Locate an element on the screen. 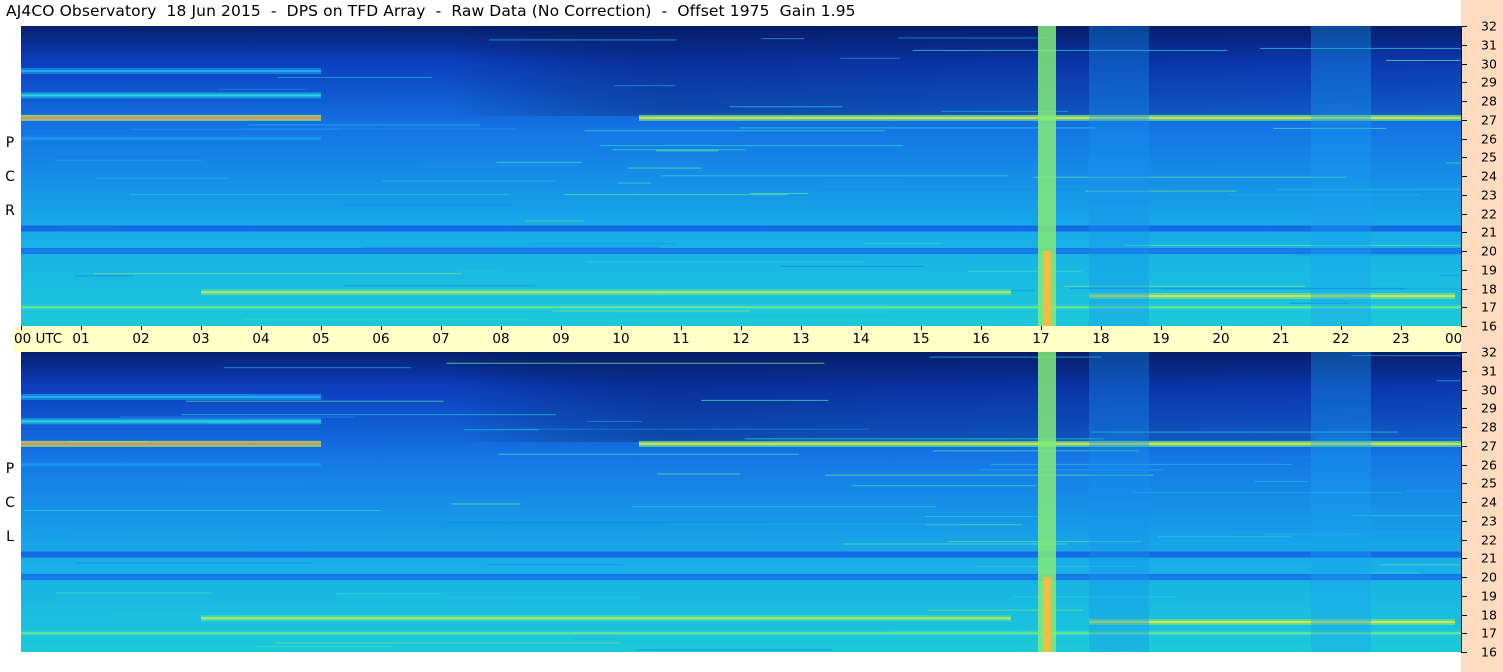  rcp-label-letter: P is located at coordinates (10, 143).